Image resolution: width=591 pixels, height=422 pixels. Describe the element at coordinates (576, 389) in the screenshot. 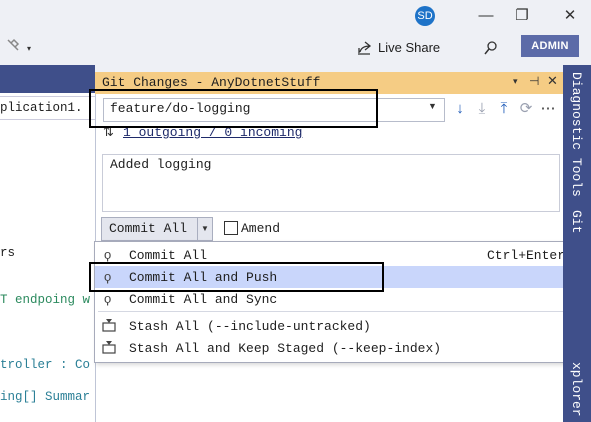

I see `tab-explorer: xplorer` at that location.